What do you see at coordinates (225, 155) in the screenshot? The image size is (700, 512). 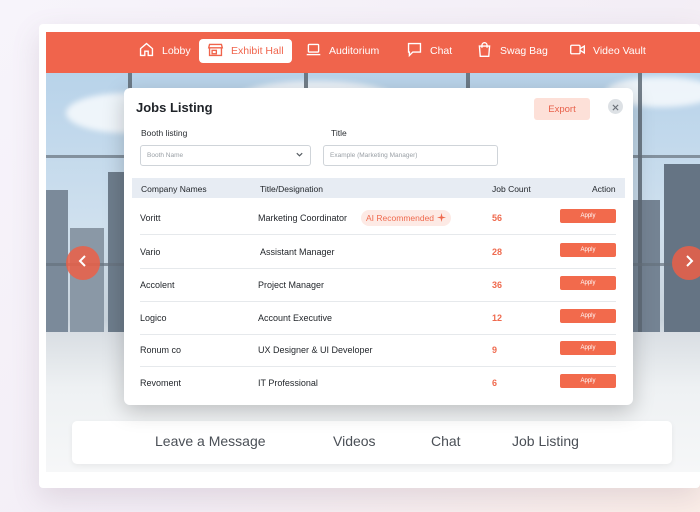 I see `booth-name-select: Booth Name` at bounding box center [225, 155].